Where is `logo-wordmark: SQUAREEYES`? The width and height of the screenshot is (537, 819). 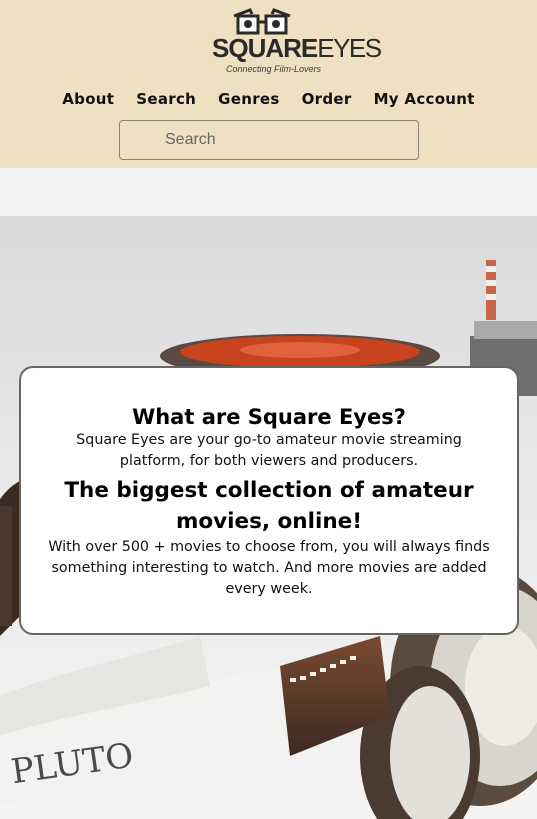
logo-wordmark: SQUAREEYES is located at coordinates (297, 48).